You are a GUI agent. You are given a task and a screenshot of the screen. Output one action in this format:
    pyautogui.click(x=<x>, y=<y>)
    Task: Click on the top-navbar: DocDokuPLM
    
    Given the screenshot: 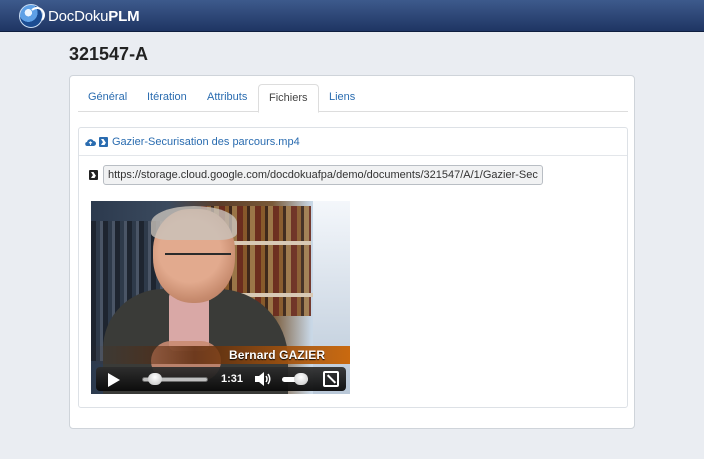 What is the action you would take?
    pyautogui.click(x=352, y=16)
    